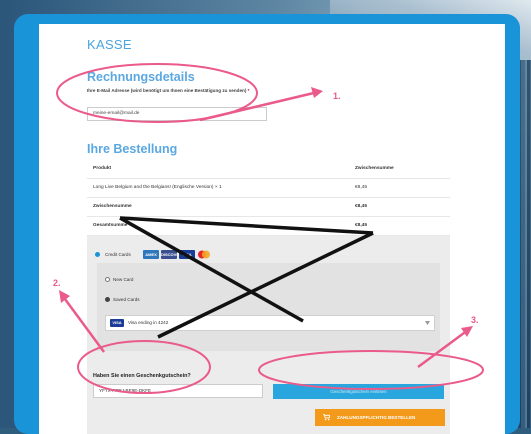 The height and width of the screenshot is (434, 531). I want to click on saved-card-value: Visa ending in 4242, so click(148, 322).